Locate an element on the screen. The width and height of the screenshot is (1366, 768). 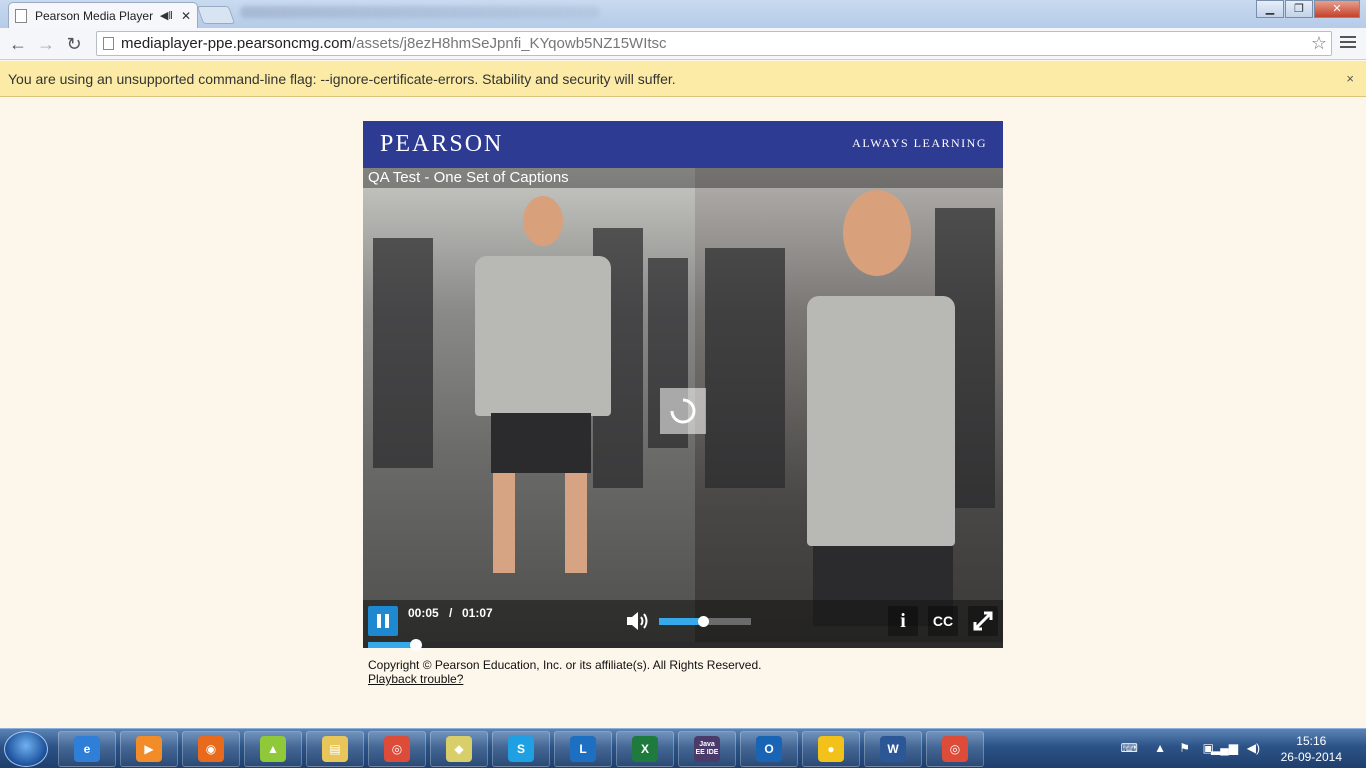
file-explorer-icon: ▤ is located at coordinates (335, 749).